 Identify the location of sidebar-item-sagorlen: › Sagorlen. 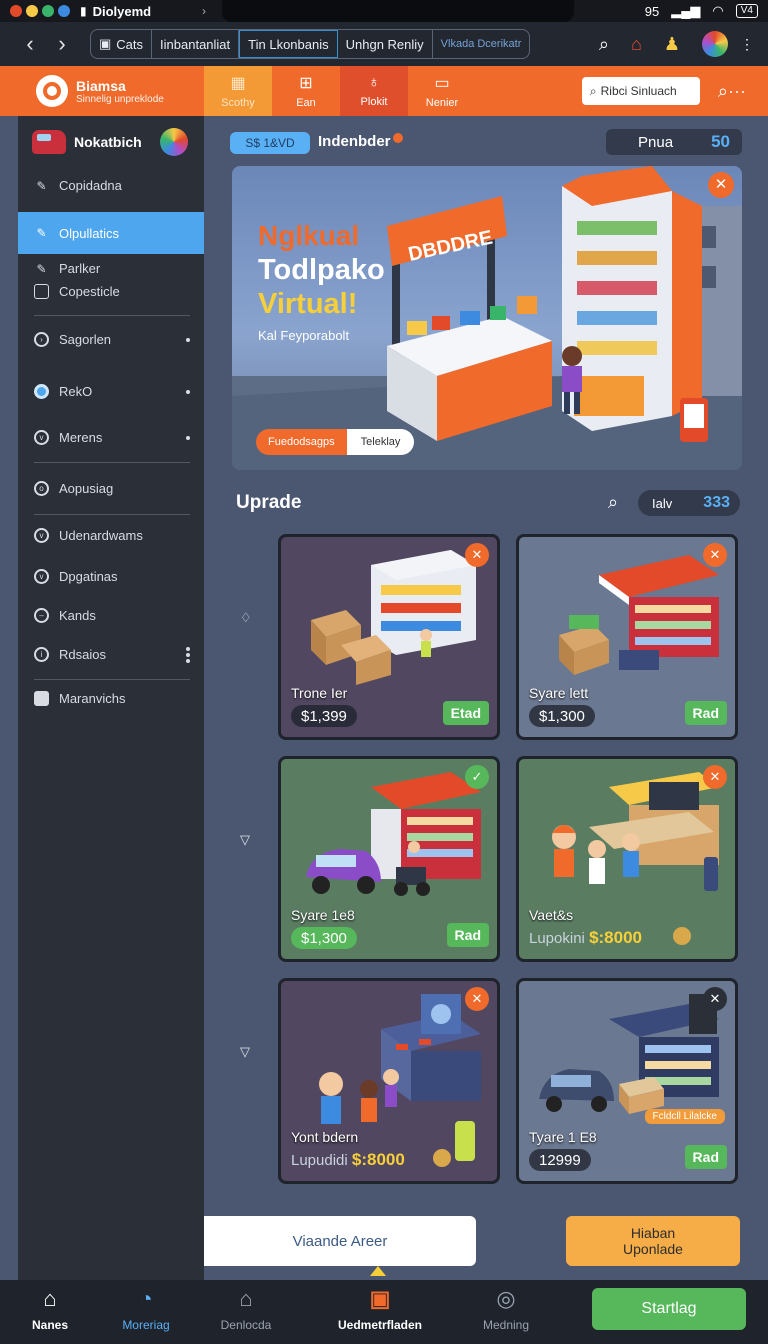
(111, 339).